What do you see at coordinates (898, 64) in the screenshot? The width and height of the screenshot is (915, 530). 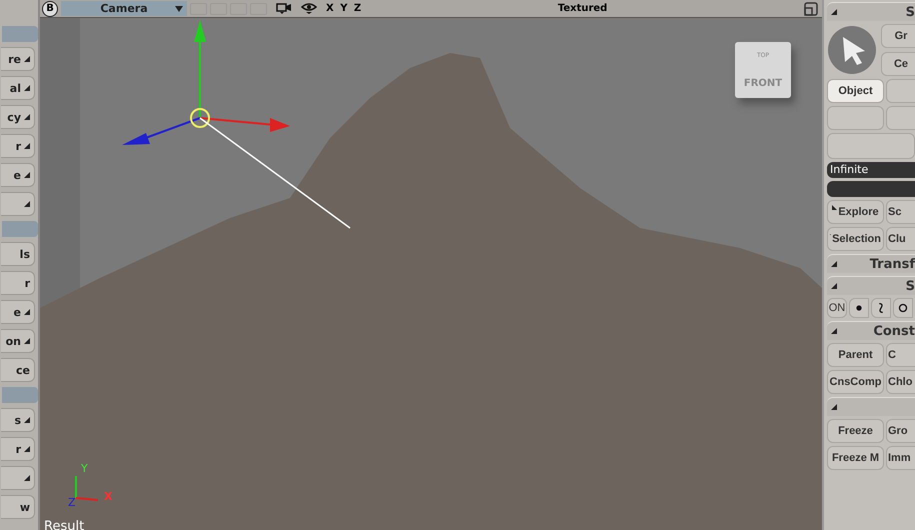 I see `panel-button: Ce` at bounding box center [898, 64].